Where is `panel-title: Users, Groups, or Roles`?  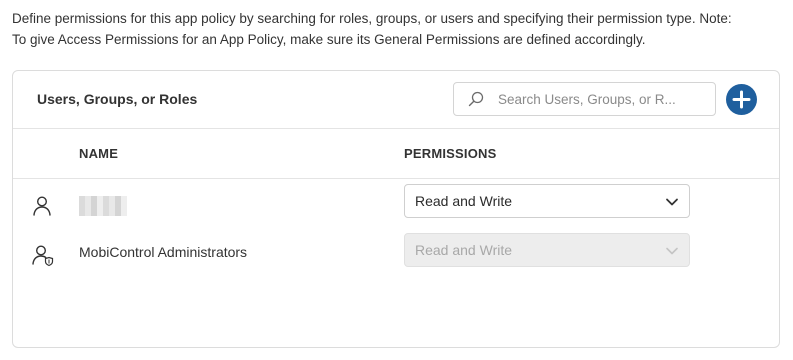 panel-title: Users, Groups, or Roles is located at coordinates (117, 99).